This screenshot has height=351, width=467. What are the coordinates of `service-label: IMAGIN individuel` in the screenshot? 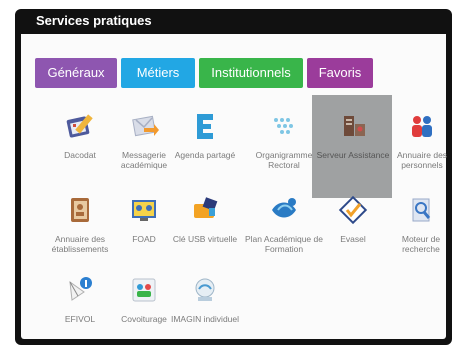 It's located at (205, 319).